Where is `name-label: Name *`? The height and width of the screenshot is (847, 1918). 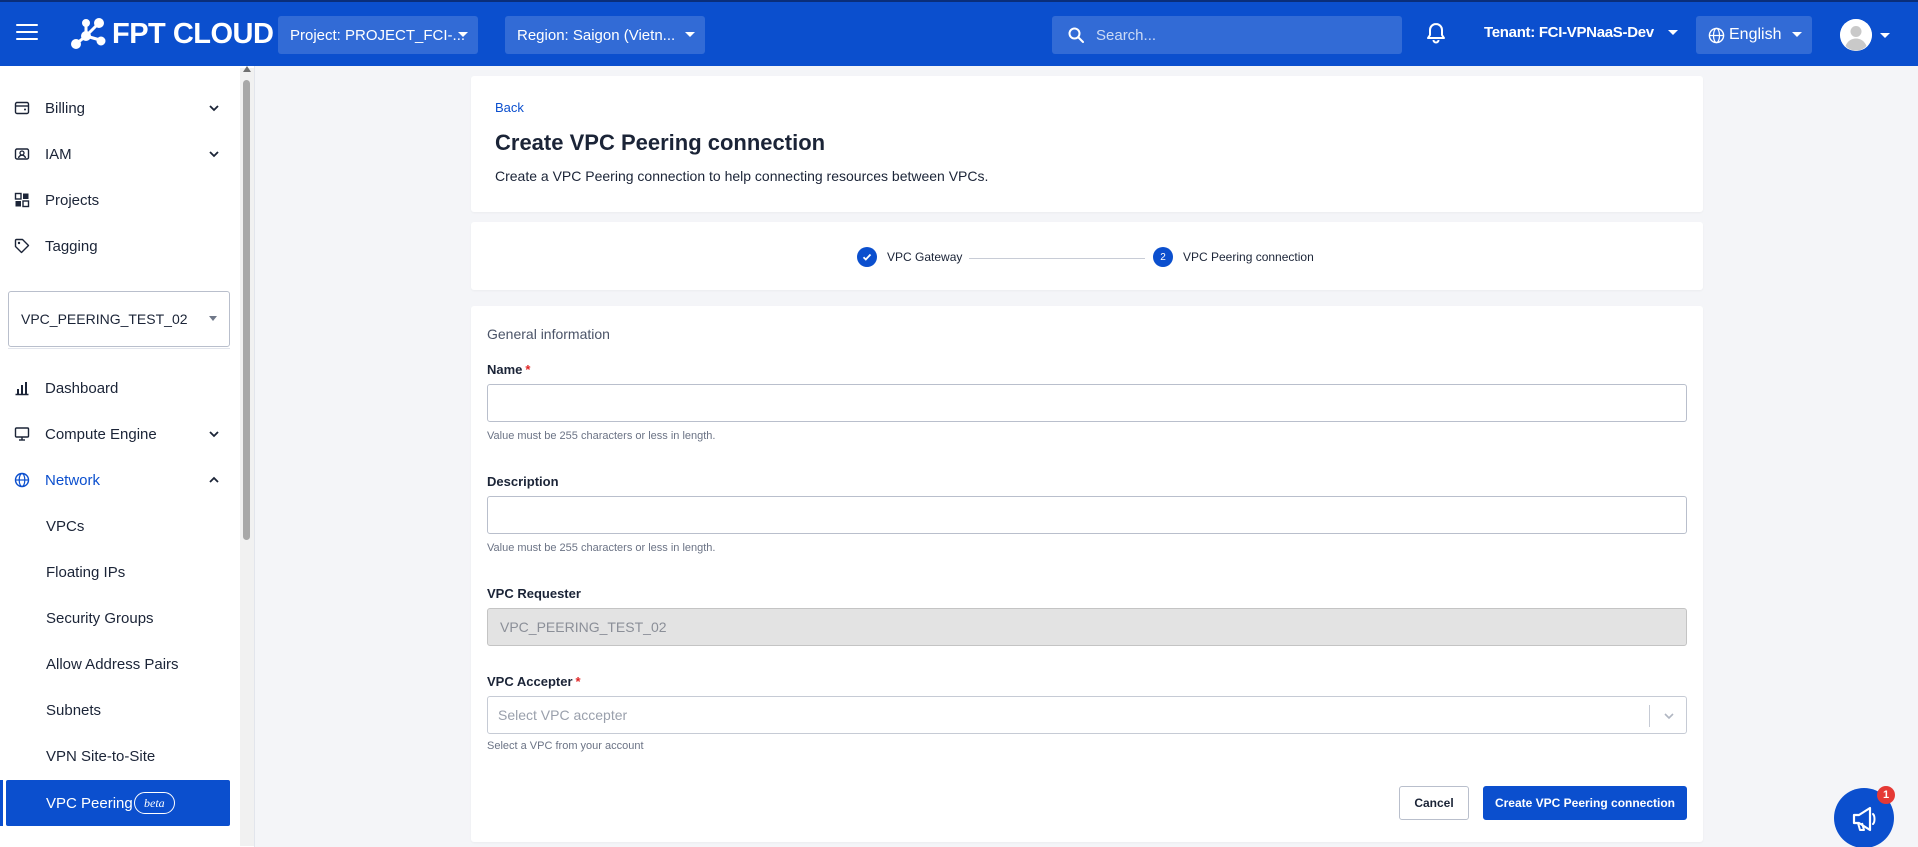 name-label: Name * is located at coordinates (508, 369).